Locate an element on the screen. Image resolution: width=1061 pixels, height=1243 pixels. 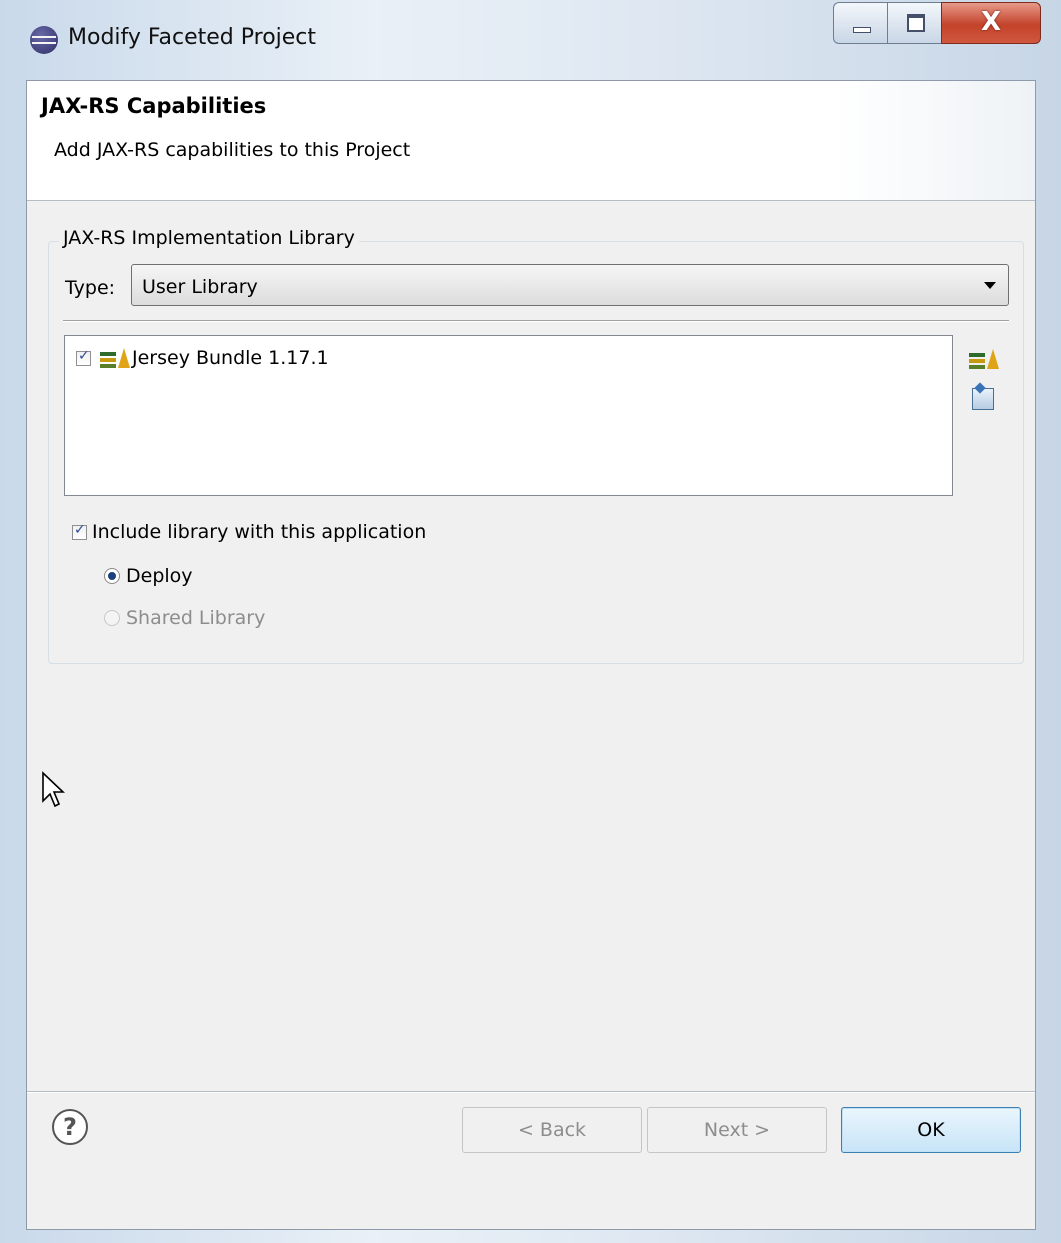
window-title: Modify Faceted Project is located at coordinates (192, 37).